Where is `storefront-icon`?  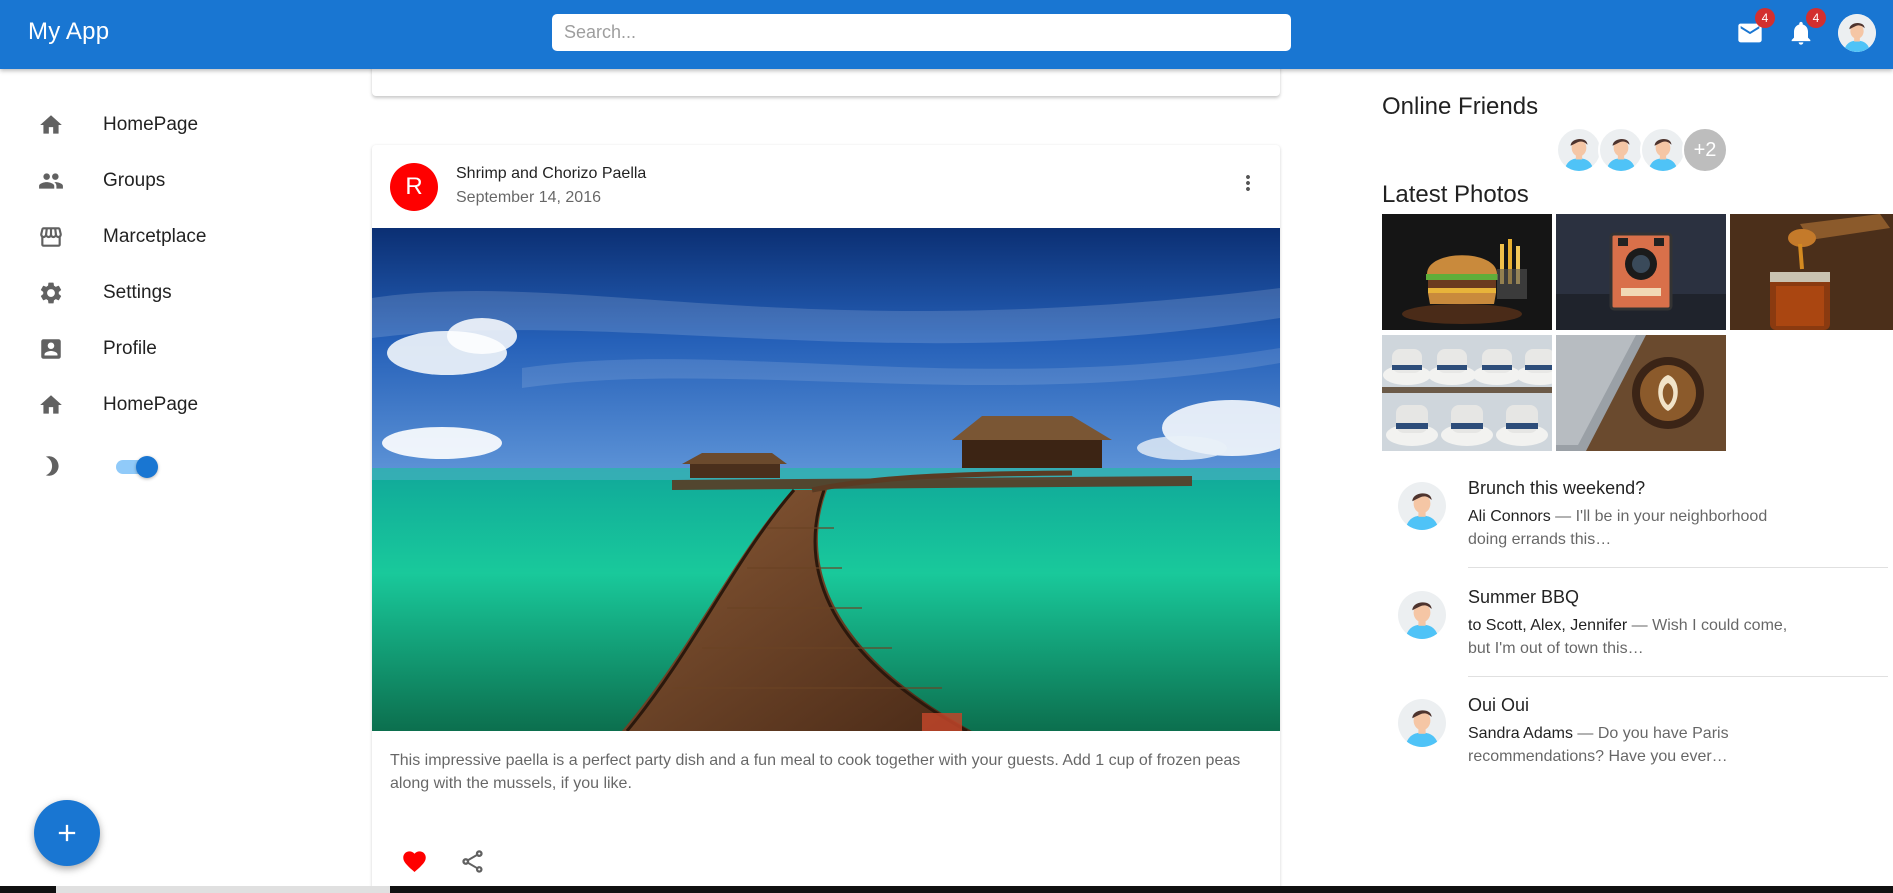
storefront-icon is located at coordinates (51, 237).